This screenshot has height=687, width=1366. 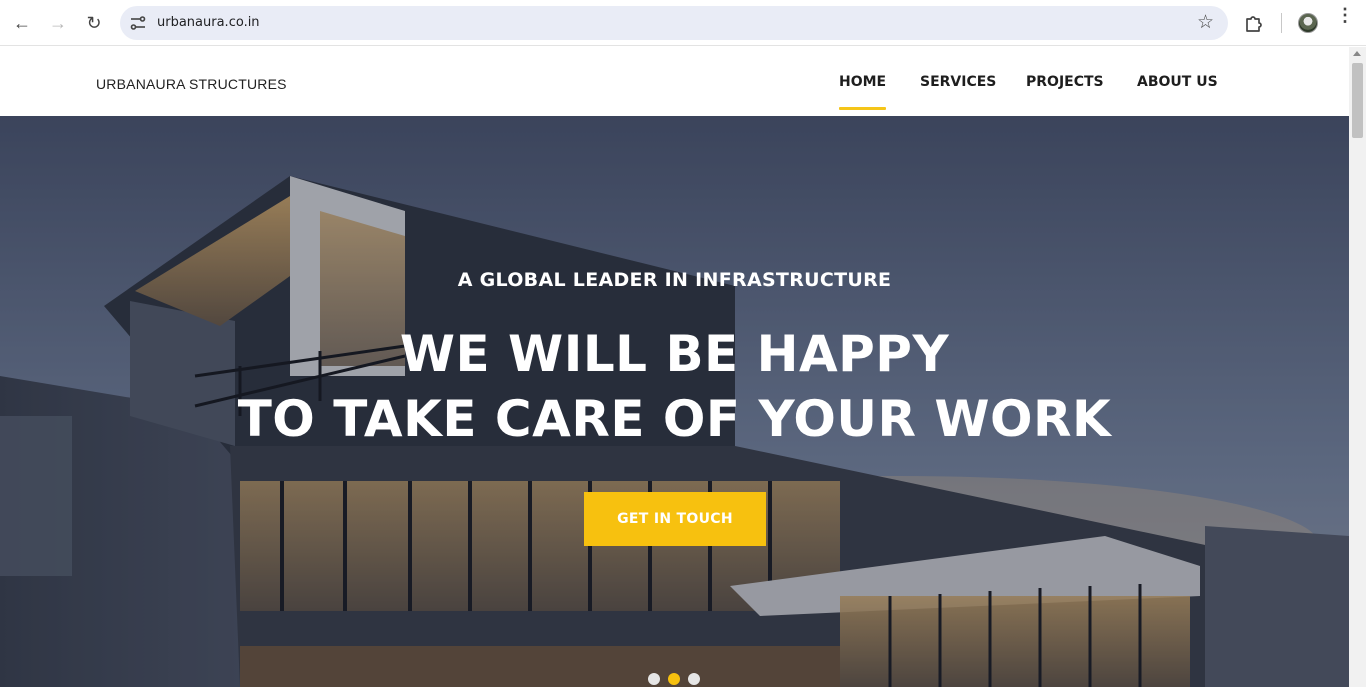 What do you see at coordinates (958, 82) in the screenshot?
I see `nav-services: SERVICES` at bounding box center [958, 82].